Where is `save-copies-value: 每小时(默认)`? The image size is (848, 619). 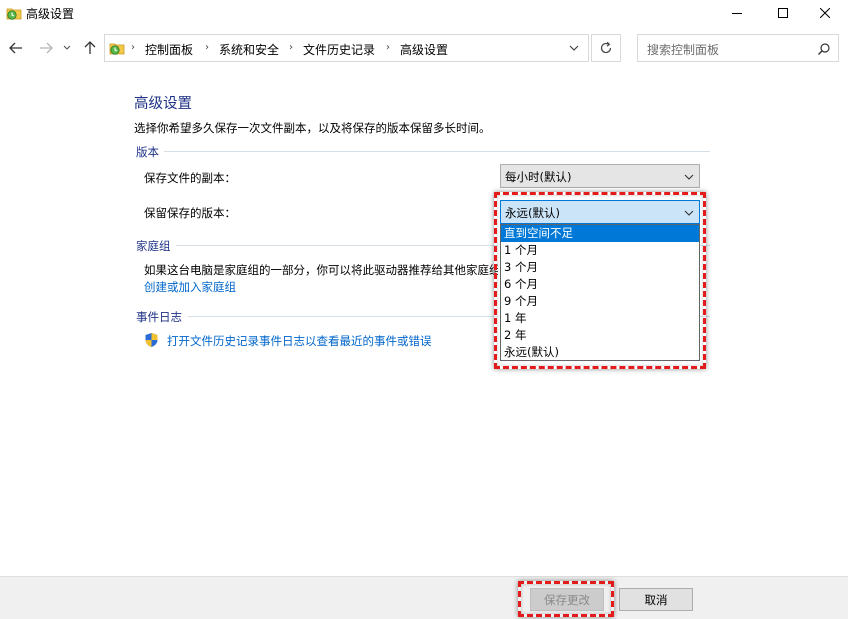
save-copies-value: 每小时(默认) is located at coordinates (538, 177).